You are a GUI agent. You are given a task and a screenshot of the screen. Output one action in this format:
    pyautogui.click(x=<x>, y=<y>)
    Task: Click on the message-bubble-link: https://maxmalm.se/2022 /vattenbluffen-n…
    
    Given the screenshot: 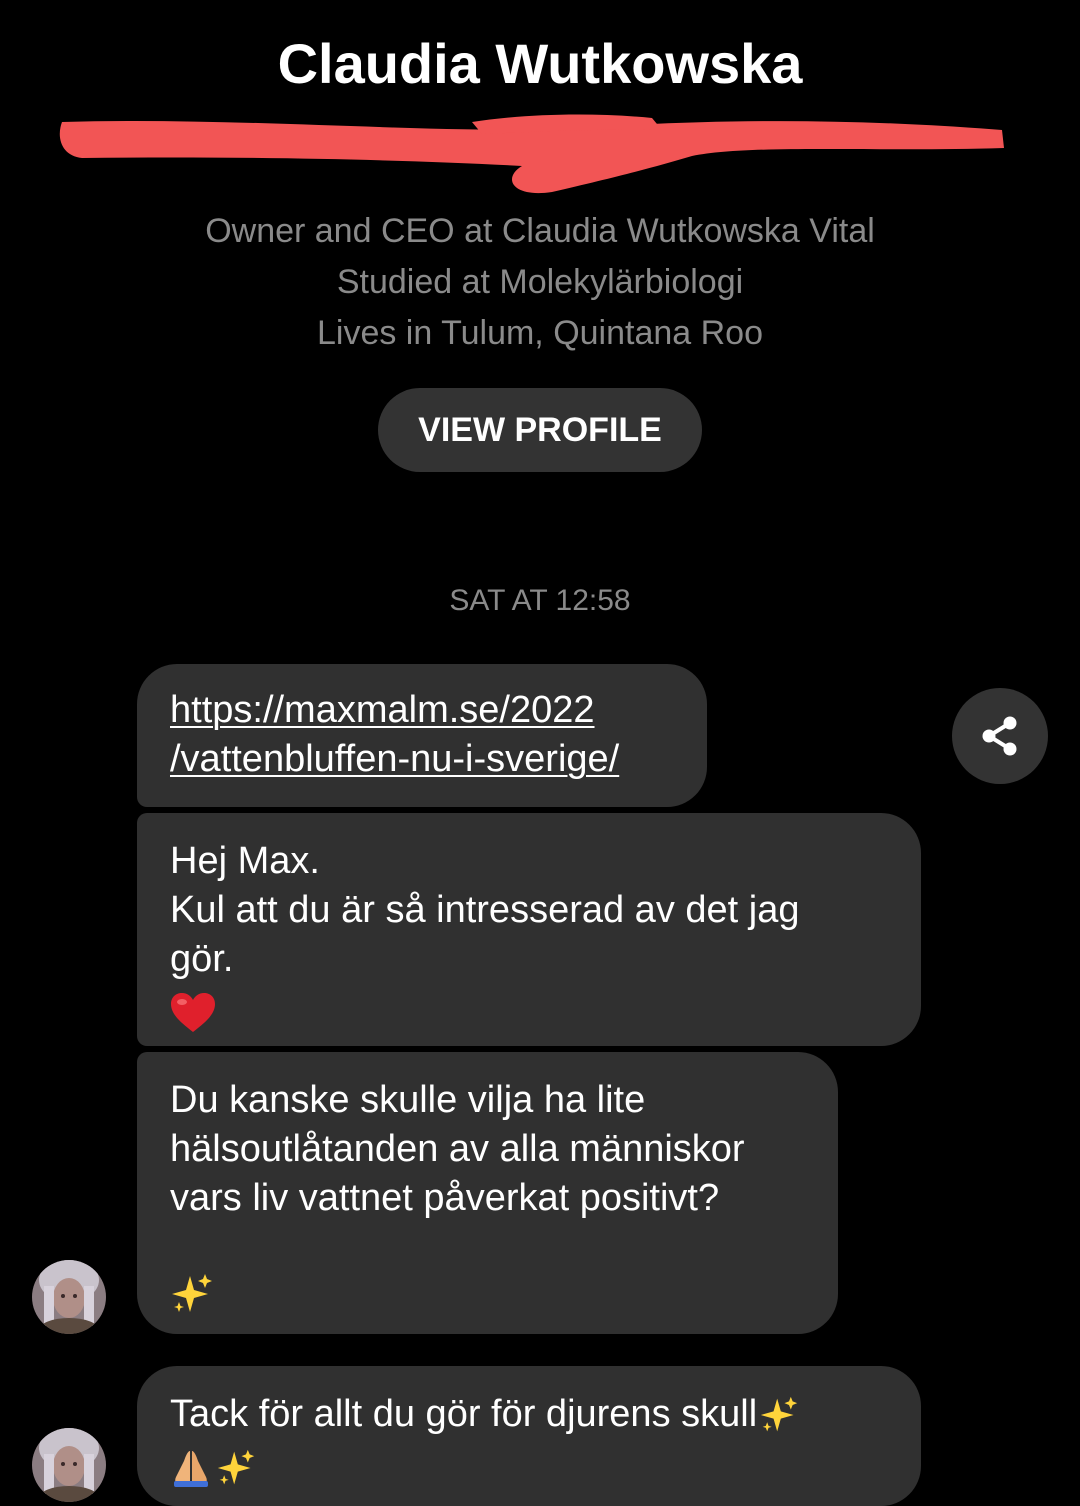 What is the action you would take?
    pyautogui.click(x=422, y=735)
    